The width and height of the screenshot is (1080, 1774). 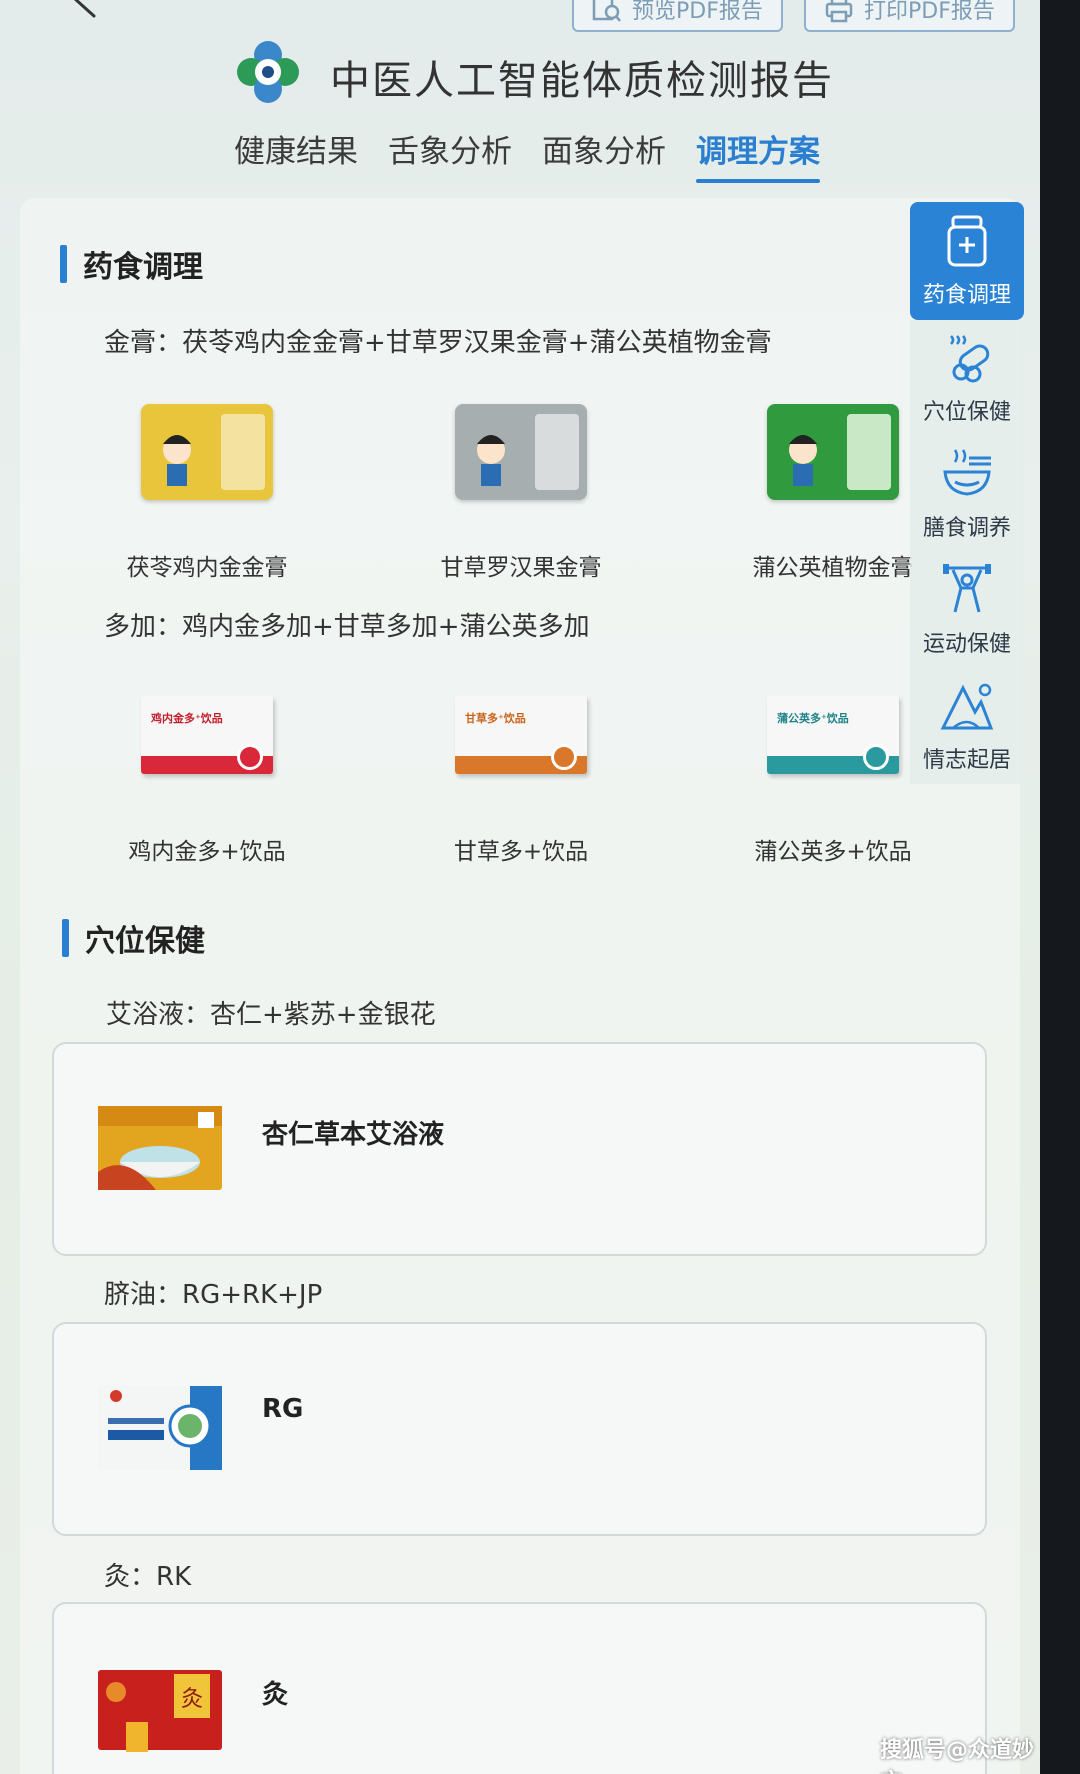 What do you see at coordinates (207, 735) in the screenshot?
I see `drink-1-image: 鸡内金多⁺饮品` at bounding box center [207, 735].